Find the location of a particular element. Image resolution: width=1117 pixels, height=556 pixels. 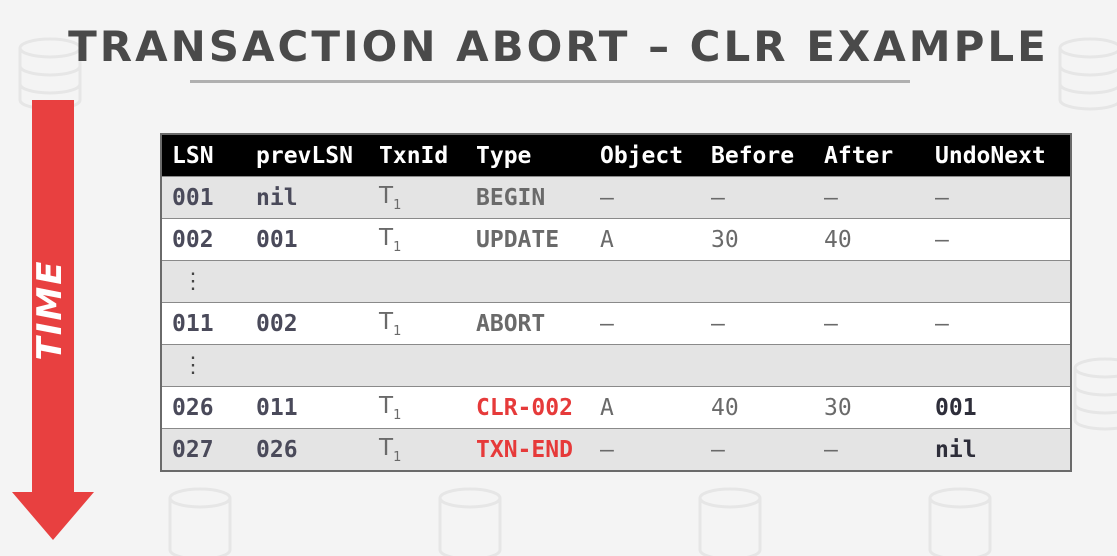

cell-prevlsn: 011 is located at coordinates (307, 407).